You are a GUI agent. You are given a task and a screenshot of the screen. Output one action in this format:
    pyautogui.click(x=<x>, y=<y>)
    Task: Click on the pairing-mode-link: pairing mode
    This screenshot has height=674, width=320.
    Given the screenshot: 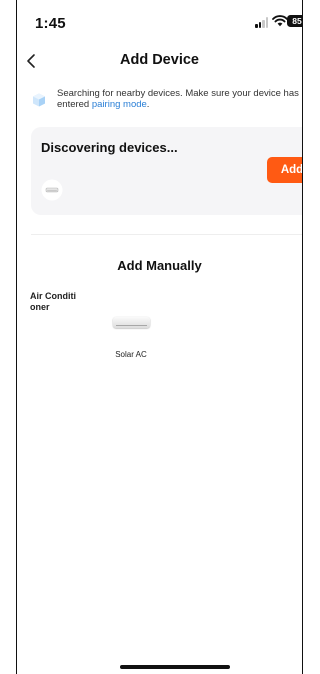 What is the action you would take?
    pyautogui.click(x=119, y=104)
    